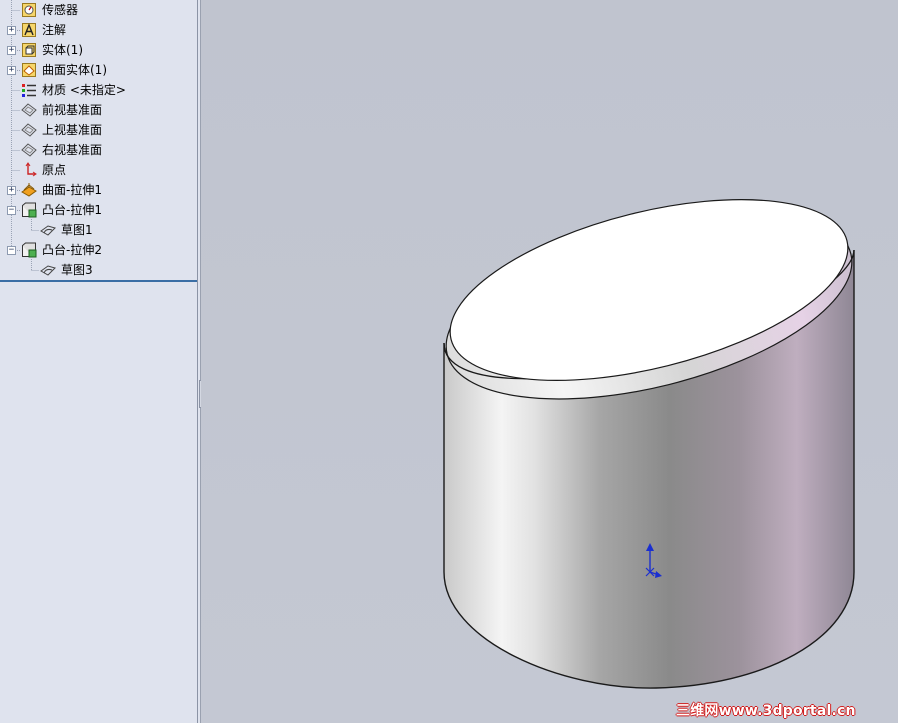 The height and width of the screenshot is (723, 898). I want to click on tree-item-label: 实体(1), so click(62, 50).